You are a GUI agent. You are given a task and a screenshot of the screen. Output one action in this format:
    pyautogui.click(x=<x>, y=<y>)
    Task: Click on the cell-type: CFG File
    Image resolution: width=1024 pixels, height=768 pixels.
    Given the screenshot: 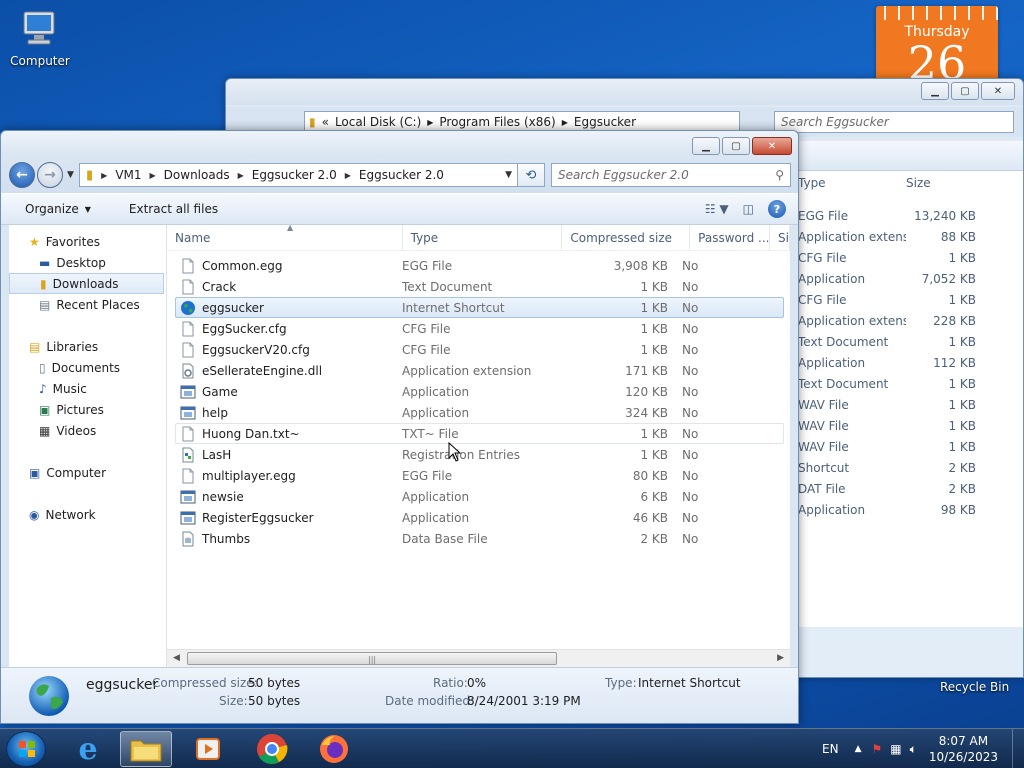 What is the action you would take?
    pyautogui.click(x=822, y=299)
    